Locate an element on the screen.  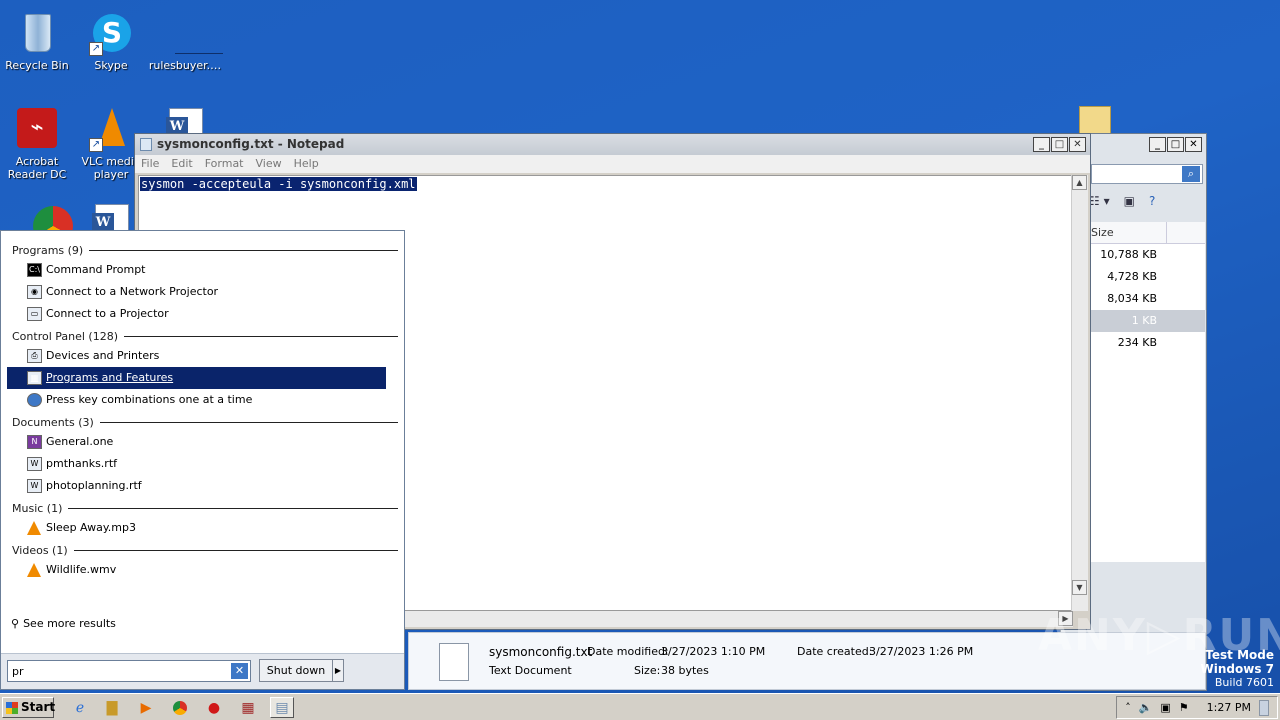
menu-format: Format is located at coordinates (224, 164).